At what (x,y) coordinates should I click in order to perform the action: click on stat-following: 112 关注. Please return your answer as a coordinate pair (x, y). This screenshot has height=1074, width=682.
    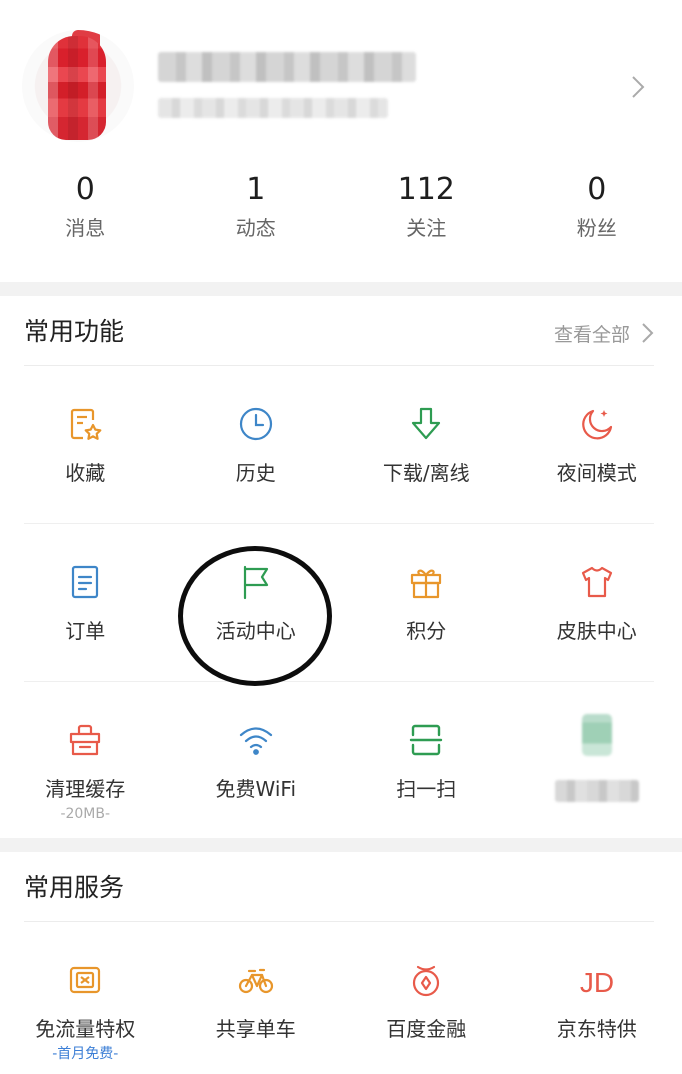
    Looking at the image, I should click on (426, 205).